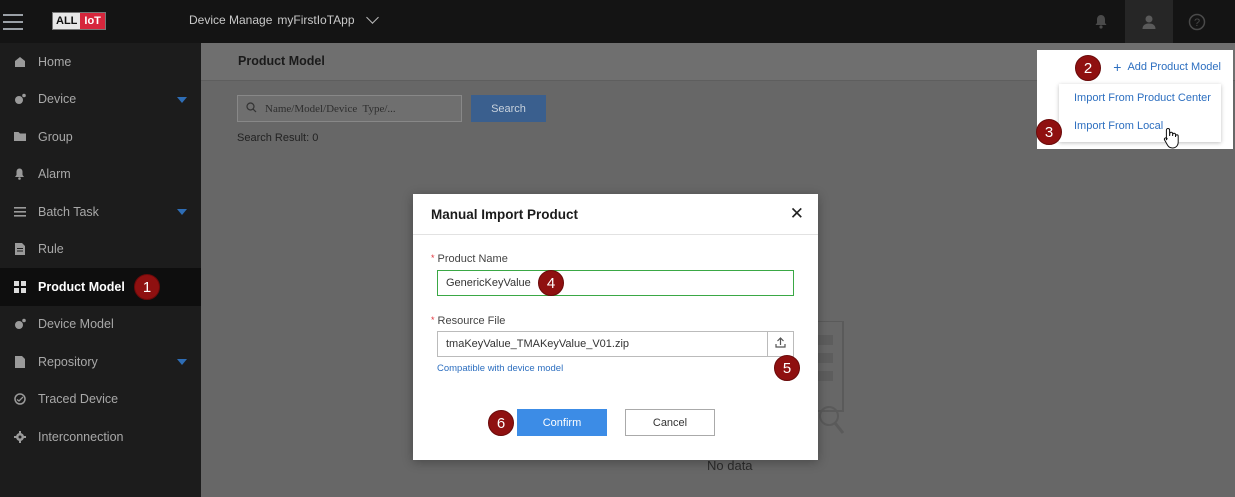  Describe the element at coordinates (19, 211) in the screenshot. I see `list-icon` at that location.